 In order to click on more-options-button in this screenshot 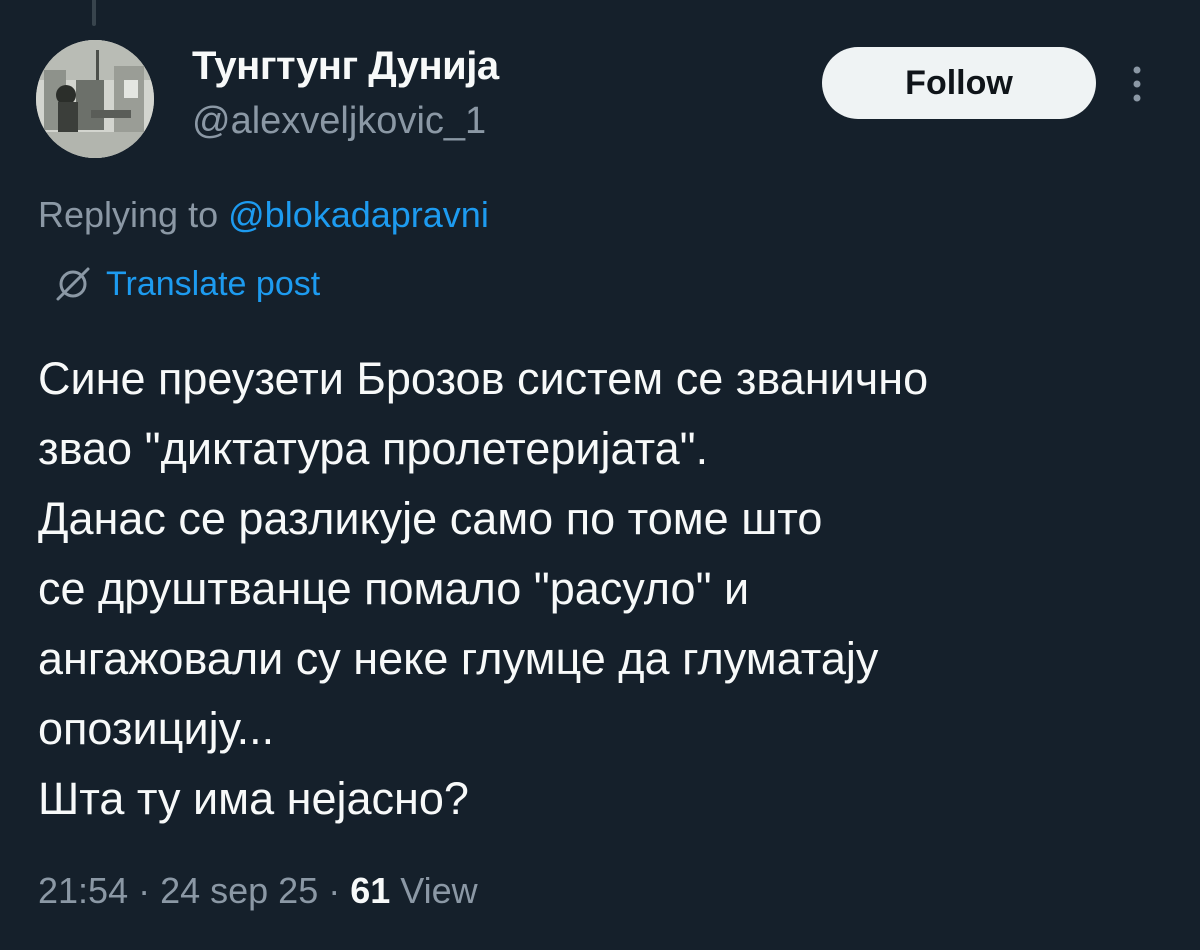, I will do `click(1137, 84)`.